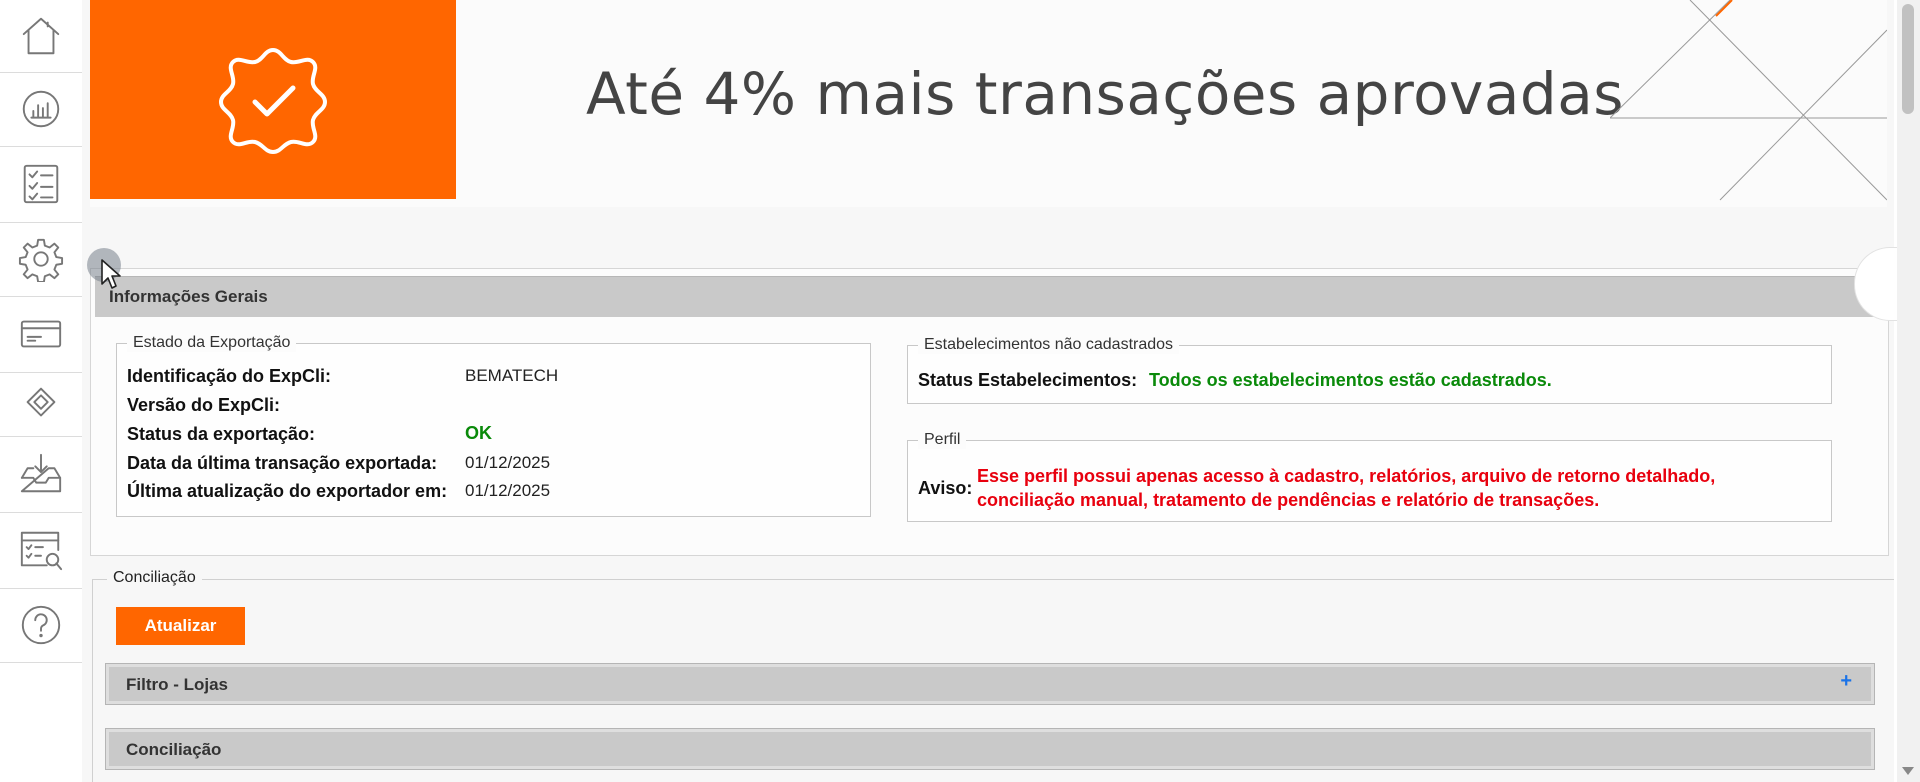 The height and width of the screenshot is (782, 1920). I want to click on banner-headline: Até 4% mais transações aprovadas, so click(1105, 94).